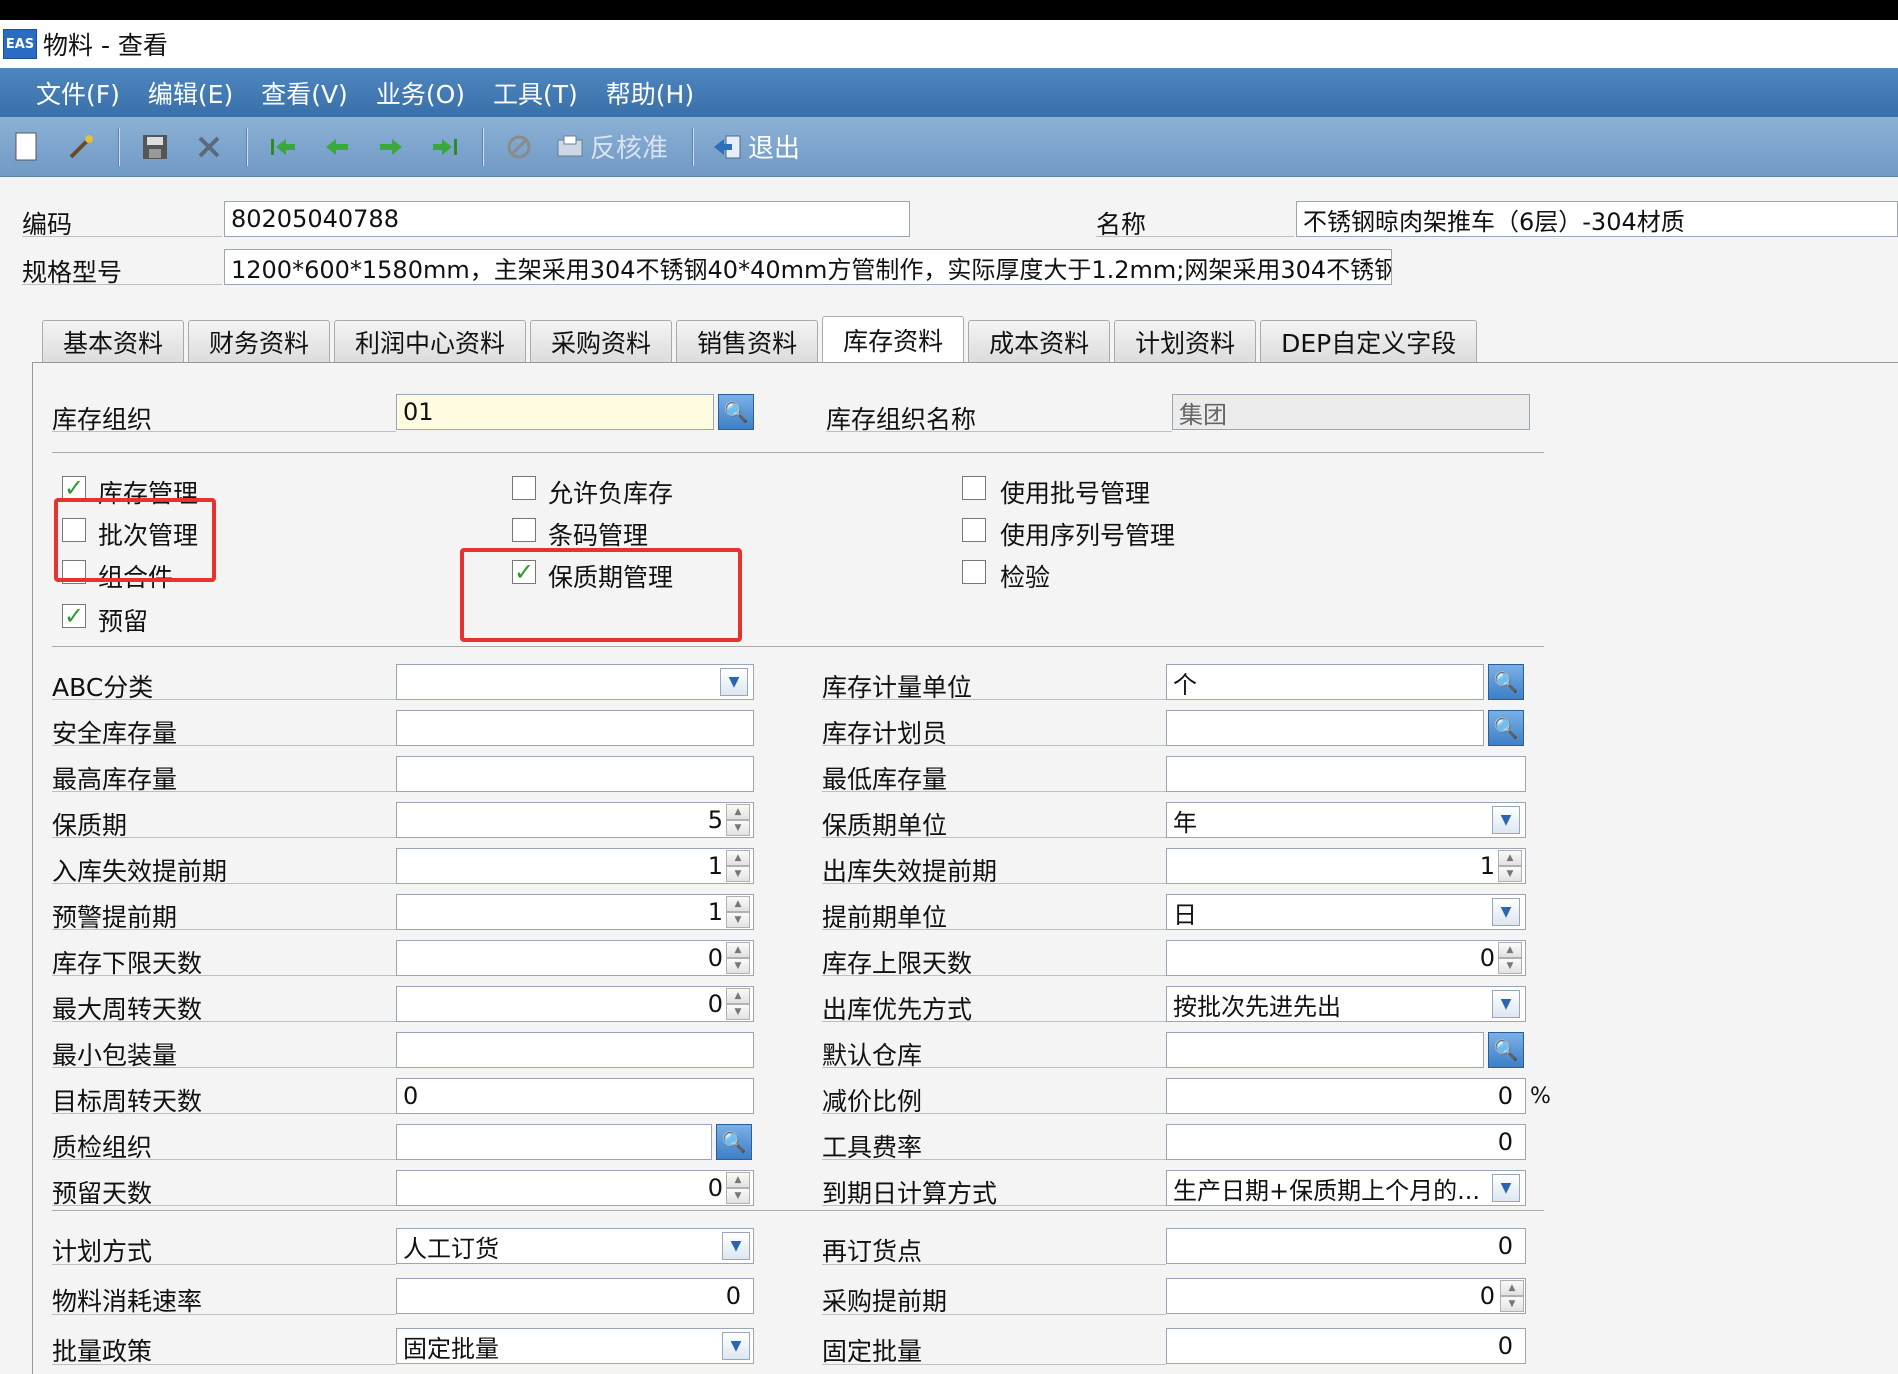 The height and width of the screenshot is (1374, 1898). I want to click on batch-policy-dropdown: ▼, so click(736, 1346).